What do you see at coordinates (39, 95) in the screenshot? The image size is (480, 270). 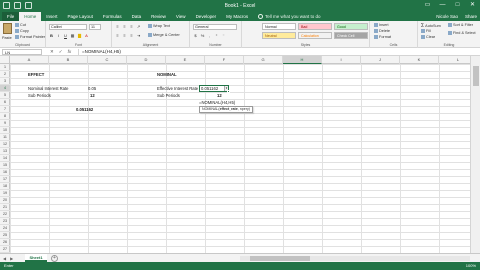 I see `cell-b5: Sub Periods` at bounding box center [39, 95].